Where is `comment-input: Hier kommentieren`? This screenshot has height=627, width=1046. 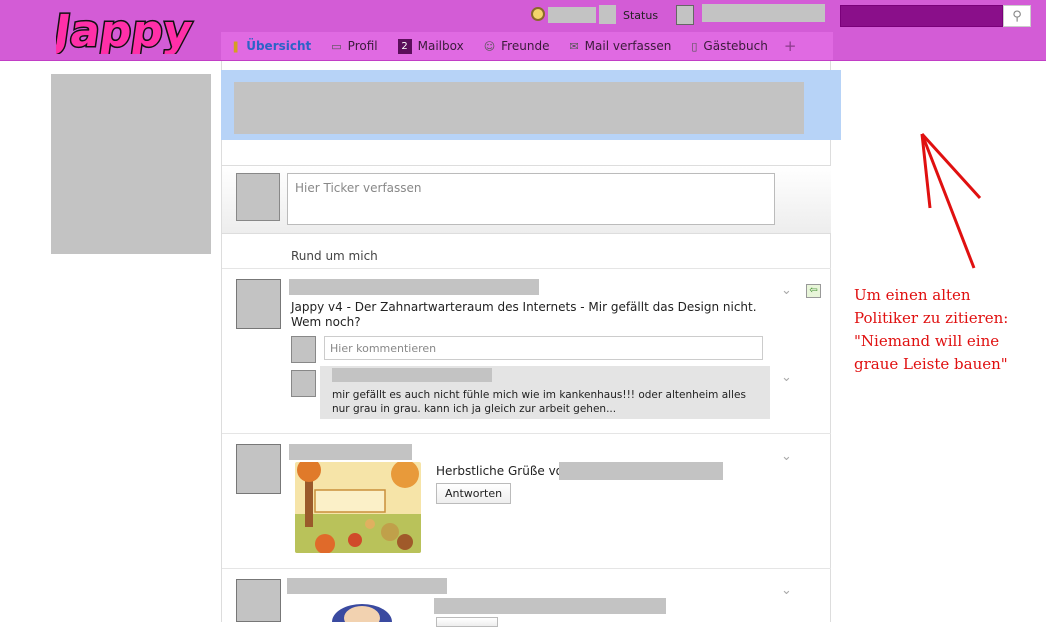
comment-input: Hier kommentieren is located at coordinates (543, 348).